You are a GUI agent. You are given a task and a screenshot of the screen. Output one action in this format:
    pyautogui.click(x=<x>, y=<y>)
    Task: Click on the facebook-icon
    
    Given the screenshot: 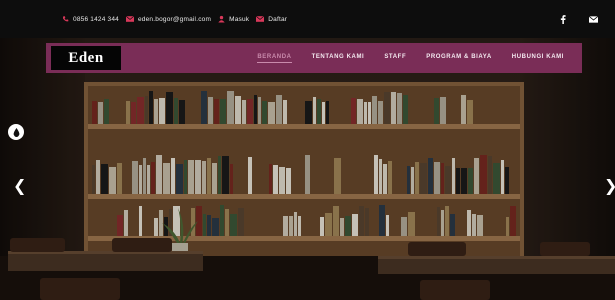 What is the action you would take?
    pyautogui.click(x=563, y=19)
    